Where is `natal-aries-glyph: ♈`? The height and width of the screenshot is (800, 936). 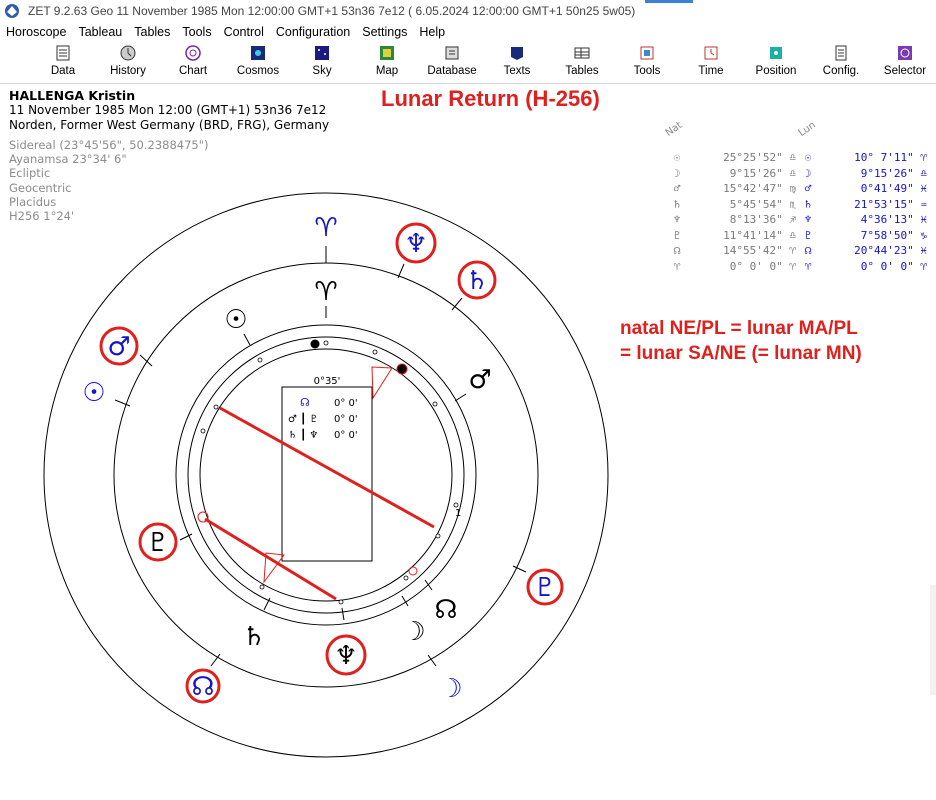
natal-aries-glyph: ♈ is located at coordinates (325, 292).